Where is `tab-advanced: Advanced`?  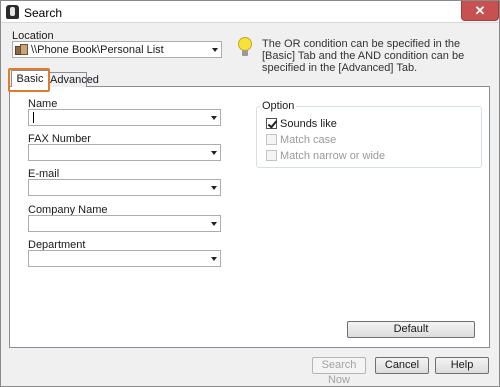
tab-advanced: Advanced is located at coordinates (74, 79).